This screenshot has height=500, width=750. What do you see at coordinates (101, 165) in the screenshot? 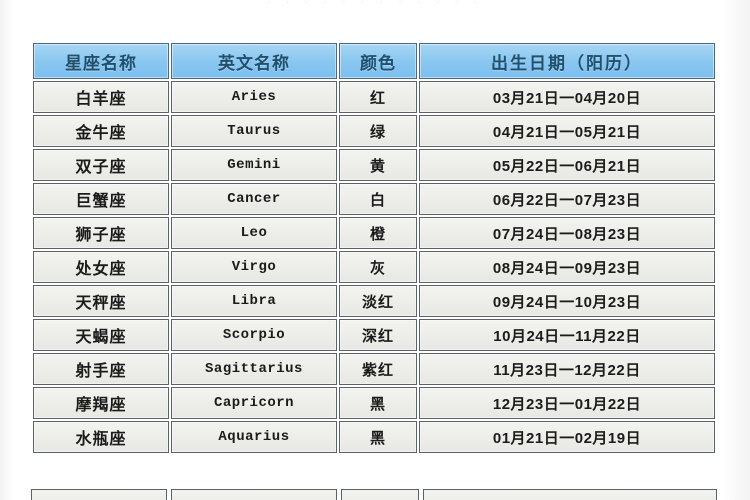
I see `cell-name: 双子座` at bounding box center [101, 165].